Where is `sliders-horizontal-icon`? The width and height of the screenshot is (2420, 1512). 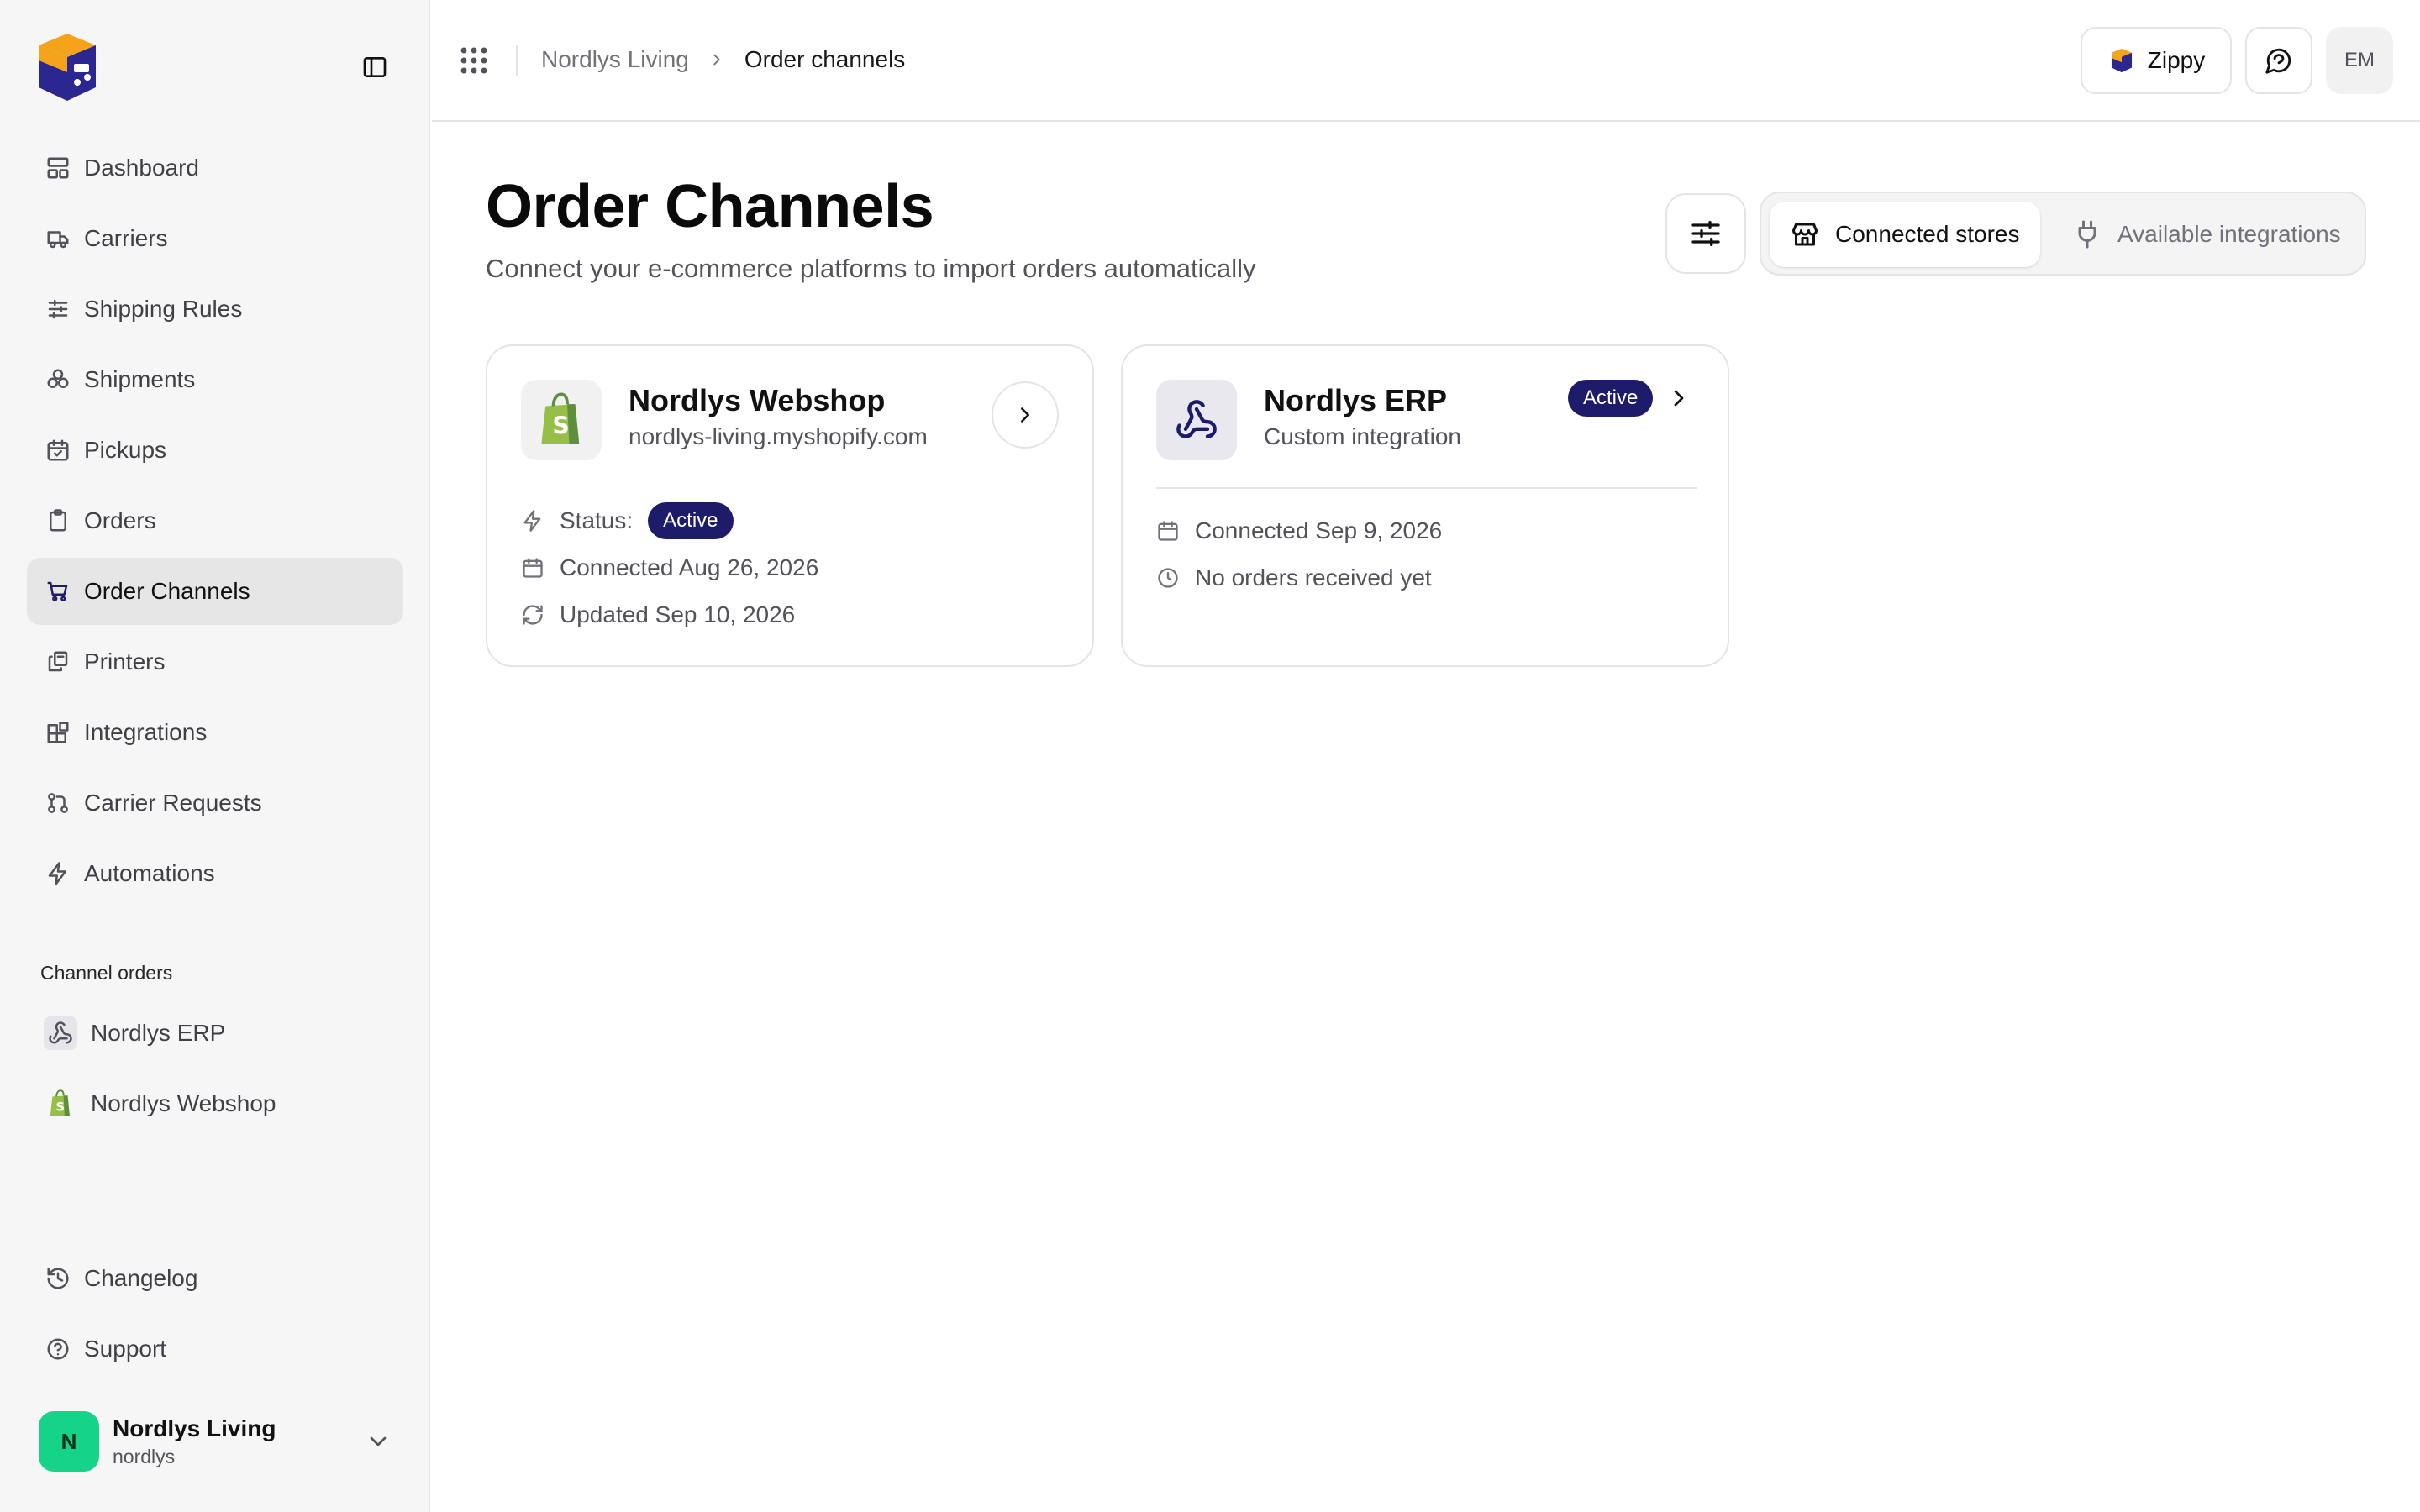 sliders-horizontal-icon is located at coordinates (1706, 233).